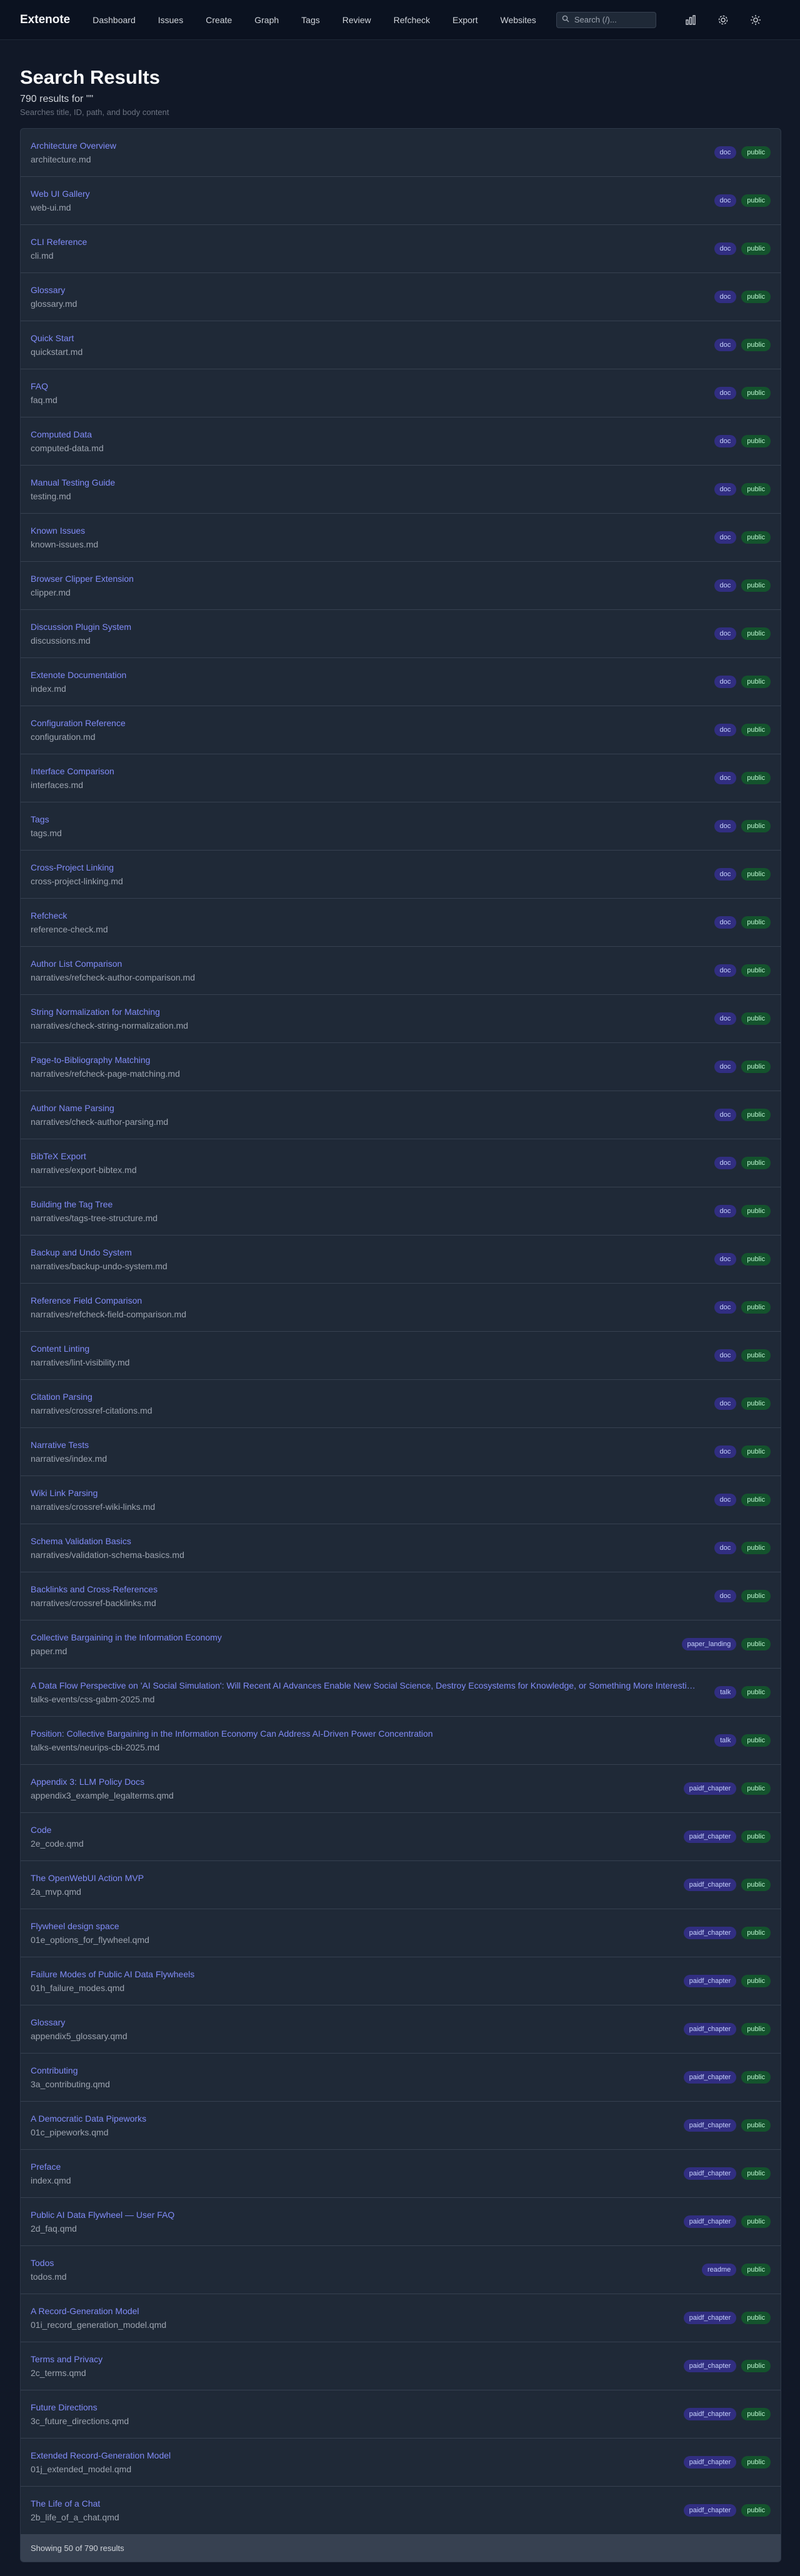  I want to click on nav-link-create: Create, so click(219, 20).